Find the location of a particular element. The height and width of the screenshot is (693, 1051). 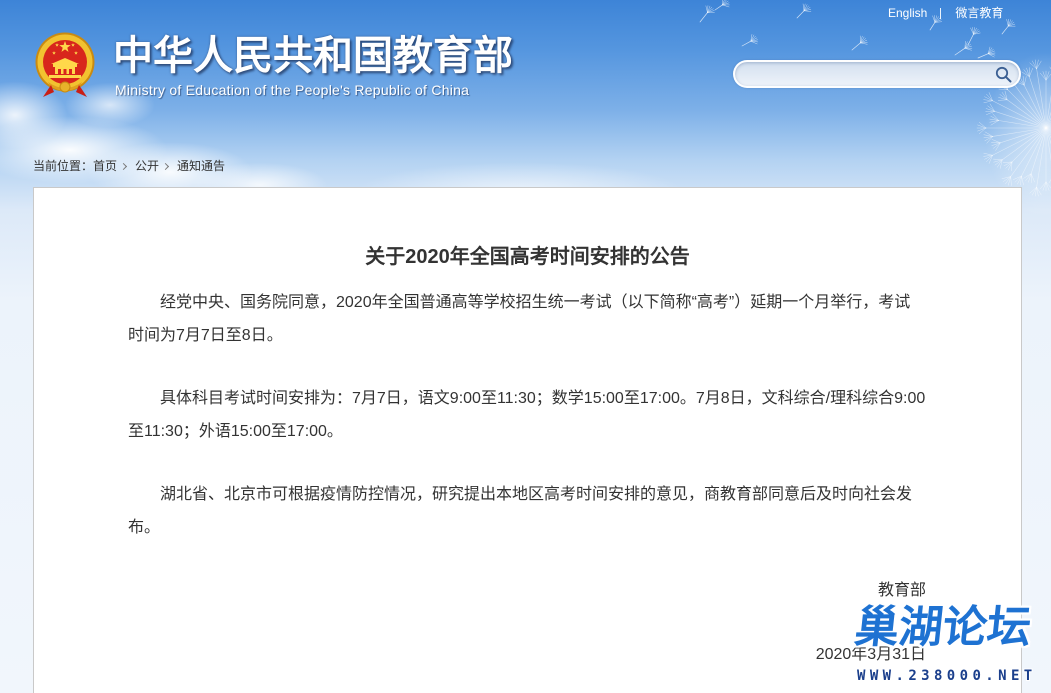

breadcrumb-home: 首页 is located at coordinates (105, 166).